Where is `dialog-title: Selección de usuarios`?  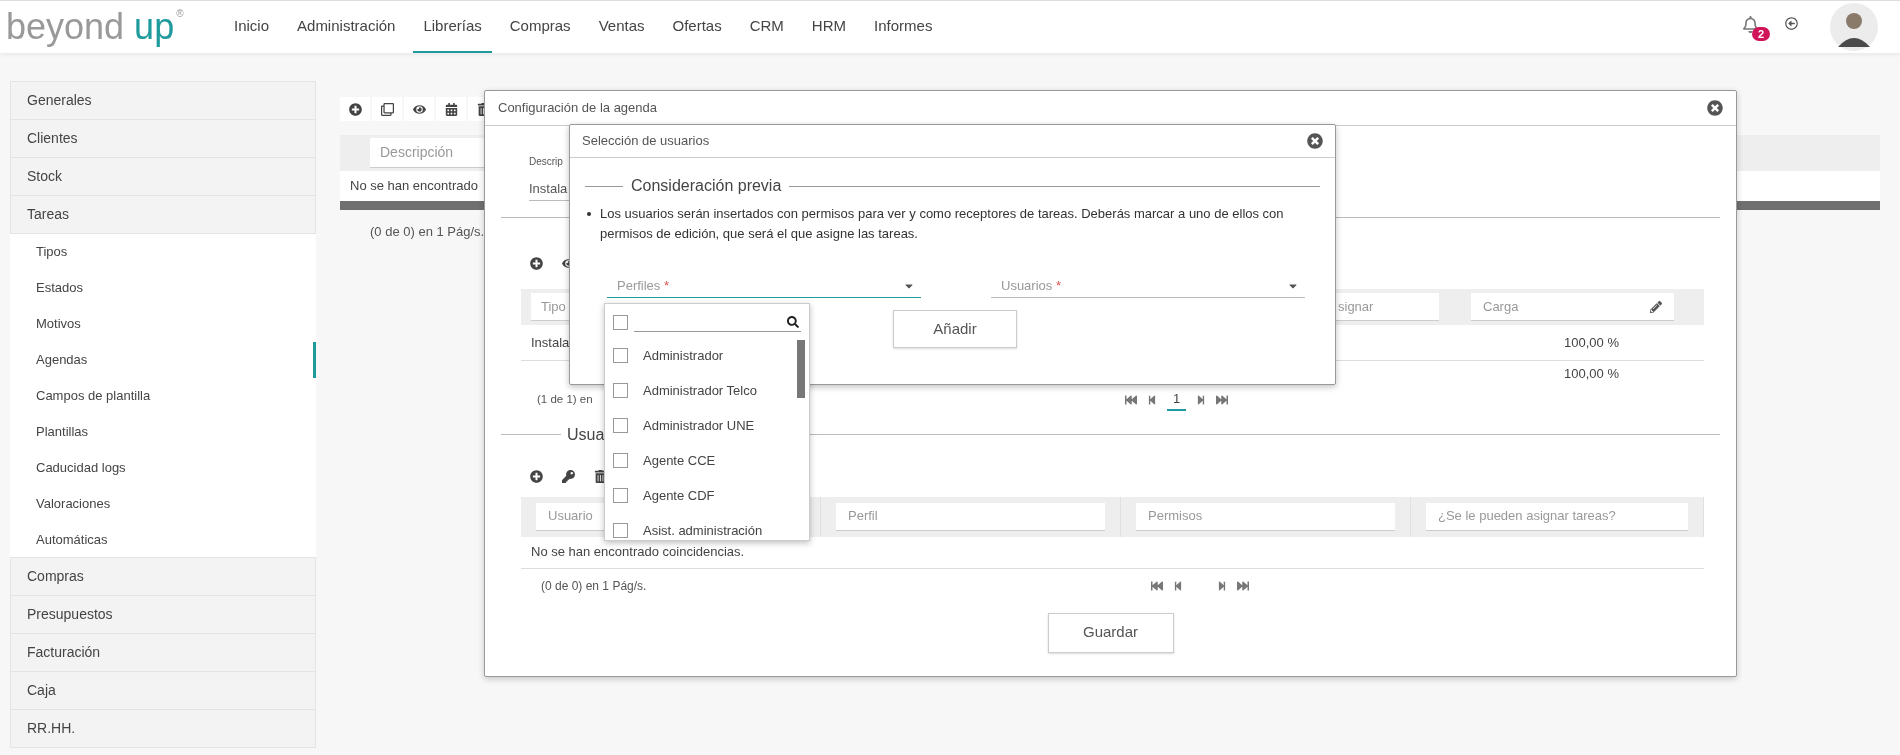 dialog-title: Selección de usuarios is located at coordinates (646, 141).